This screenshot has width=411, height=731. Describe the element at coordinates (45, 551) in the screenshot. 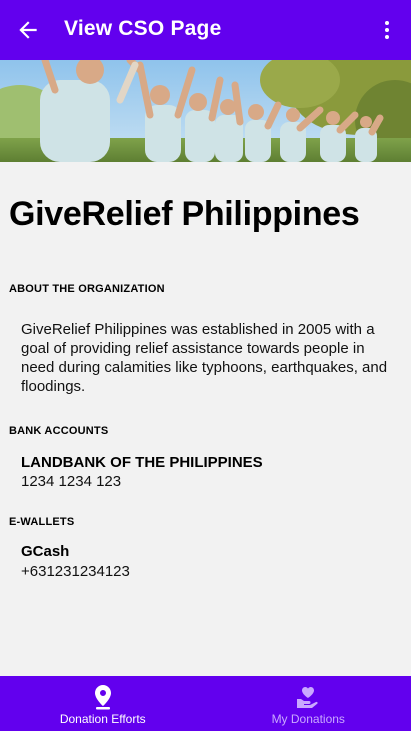

I see `ewallet-name: GCash` at that location.